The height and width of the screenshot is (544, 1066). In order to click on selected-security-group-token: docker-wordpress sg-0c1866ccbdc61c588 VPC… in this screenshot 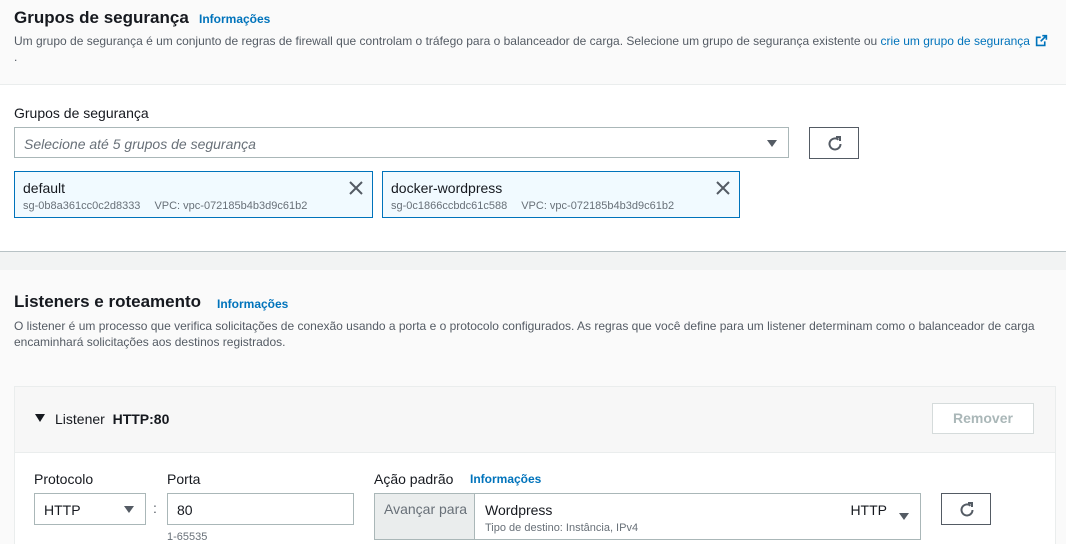, I will do `click(561, 194)`.